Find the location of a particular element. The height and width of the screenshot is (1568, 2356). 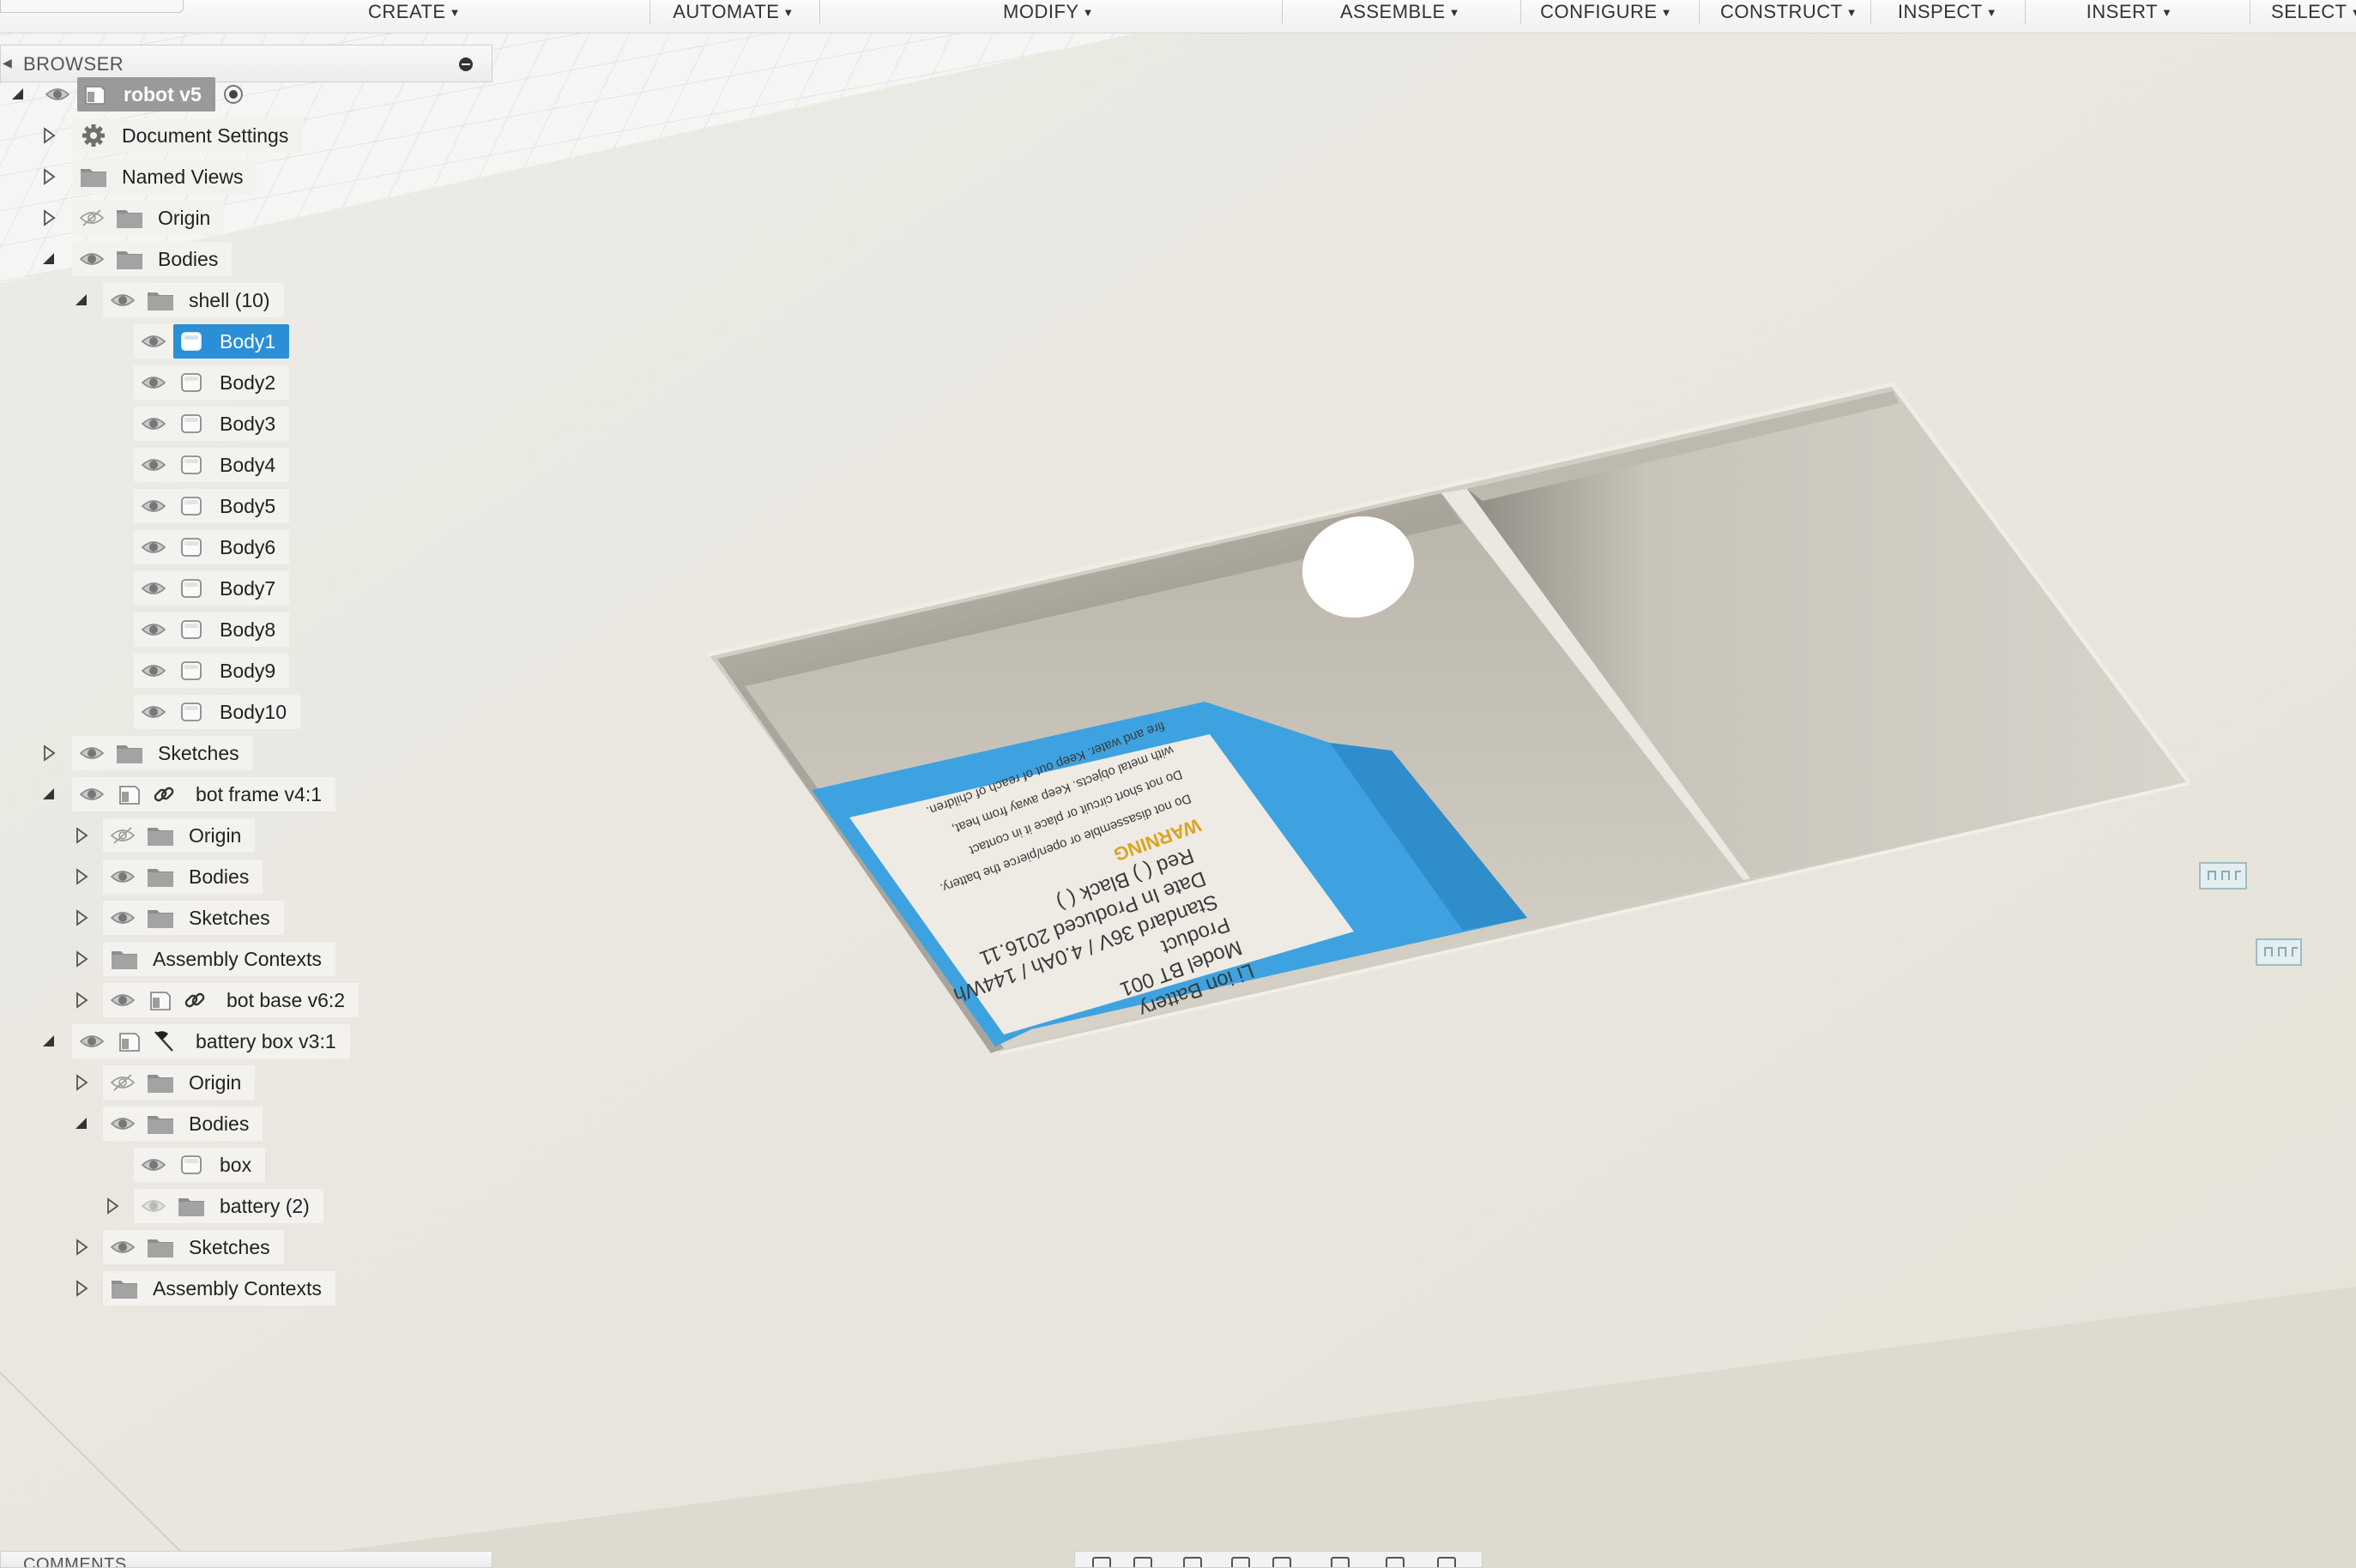

browser-node-pill: bot frame v4:1 is located at coordinates (204, 794).